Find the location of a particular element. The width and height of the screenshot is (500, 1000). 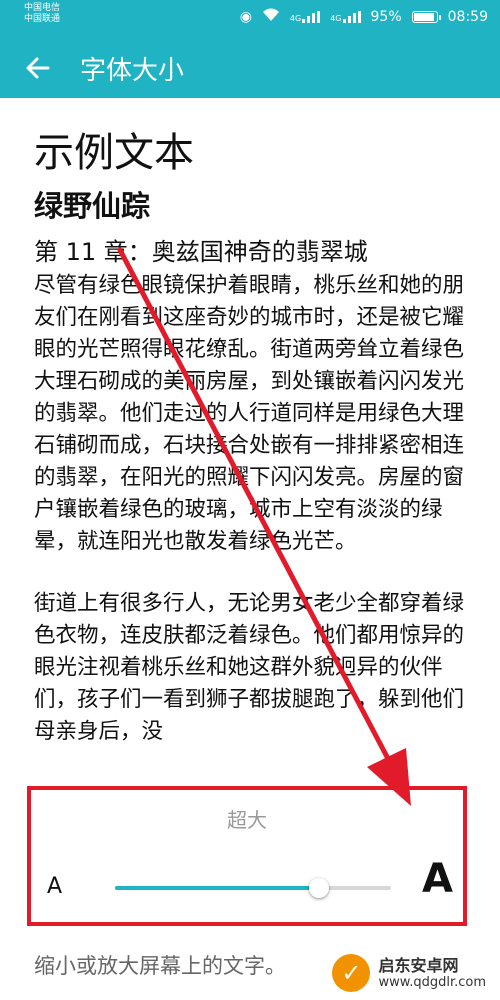

app-bar: 字体大小 is located at coordinates (250, 67).